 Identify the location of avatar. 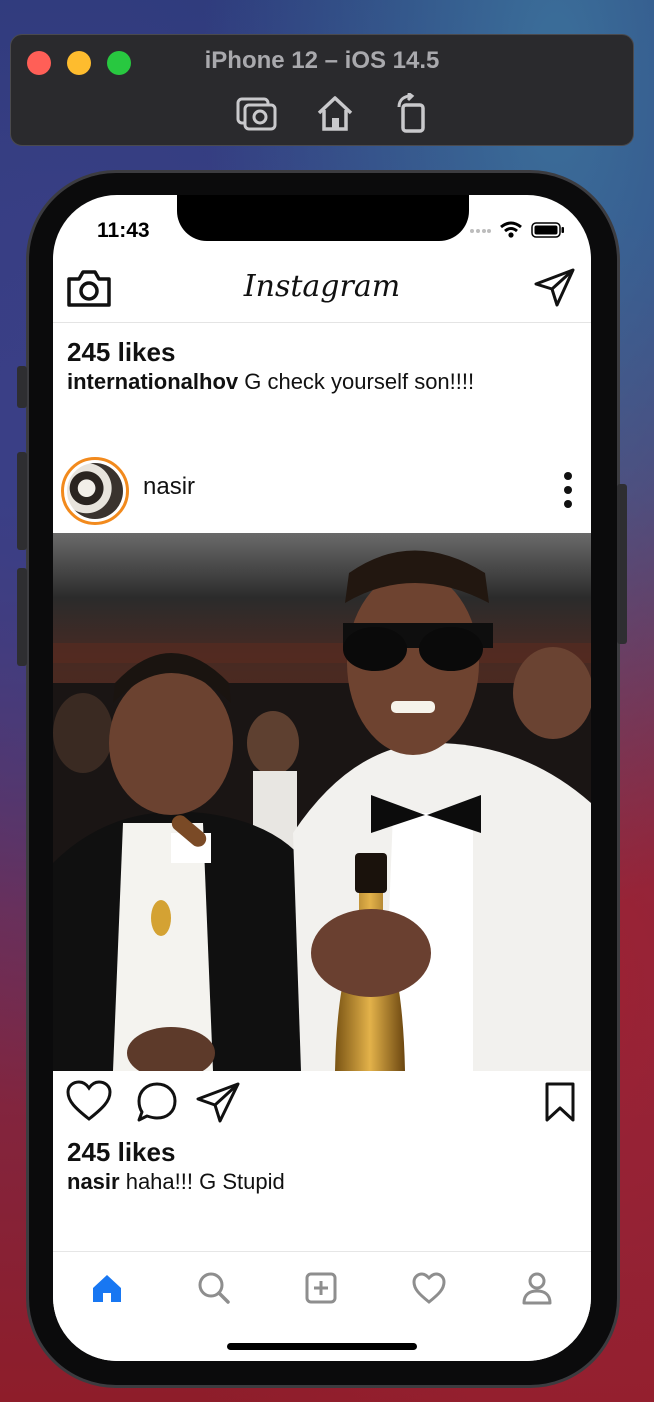
(95, 491).